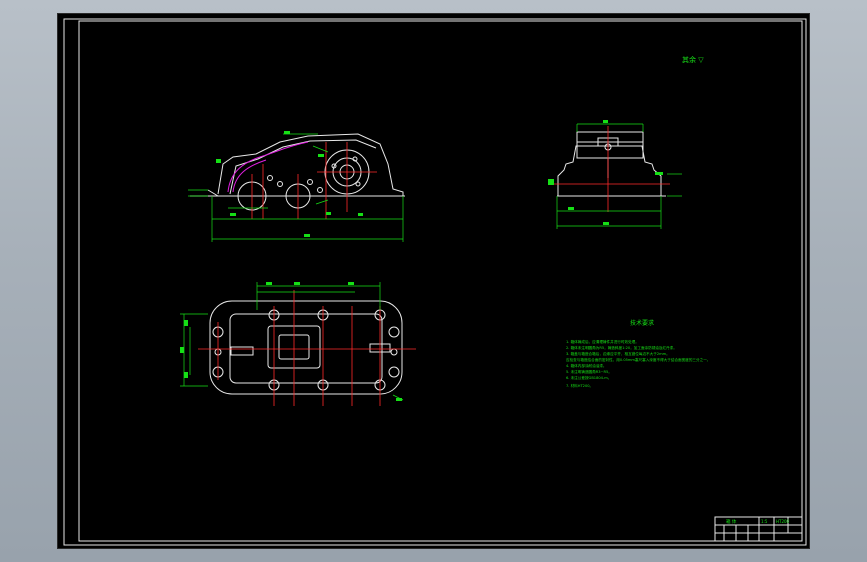  I want to click on tech-req-item: 6. 未注公差按GB1804-m。, so click(588, 377).